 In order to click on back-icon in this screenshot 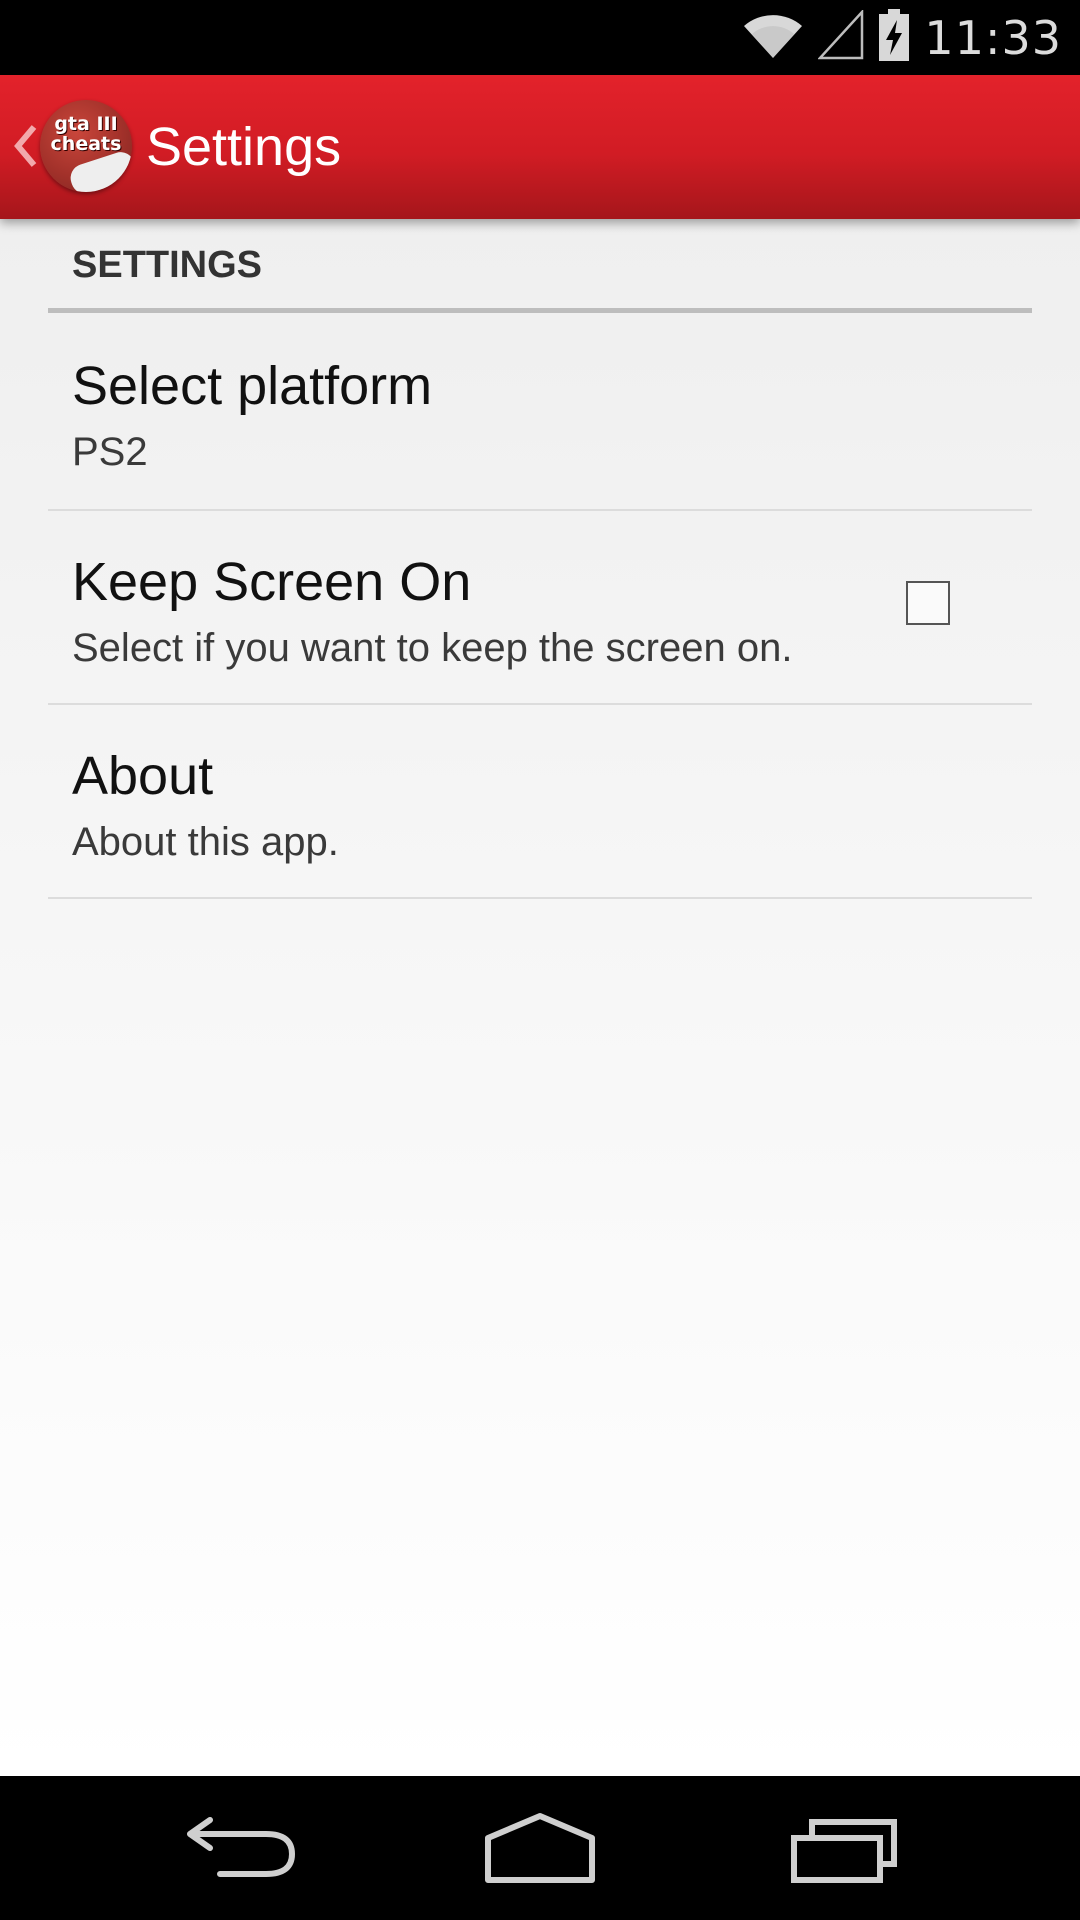, I will do `click(240, 1848)`.